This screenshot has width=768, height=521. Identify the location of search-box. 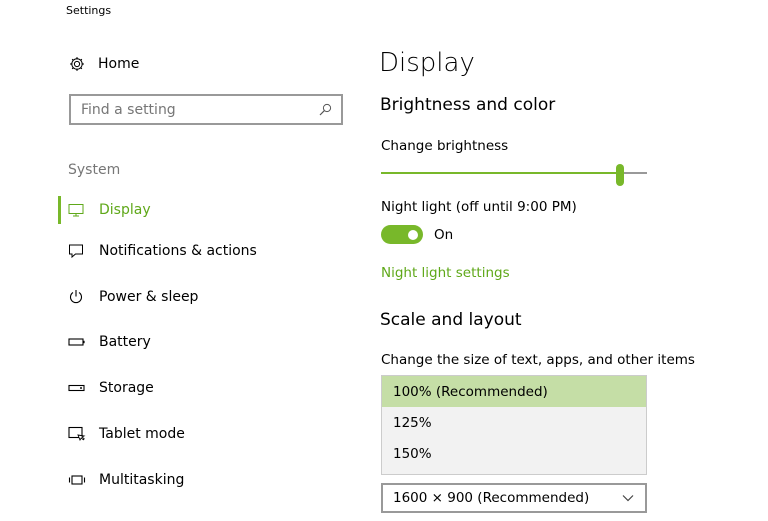
(206, 109).